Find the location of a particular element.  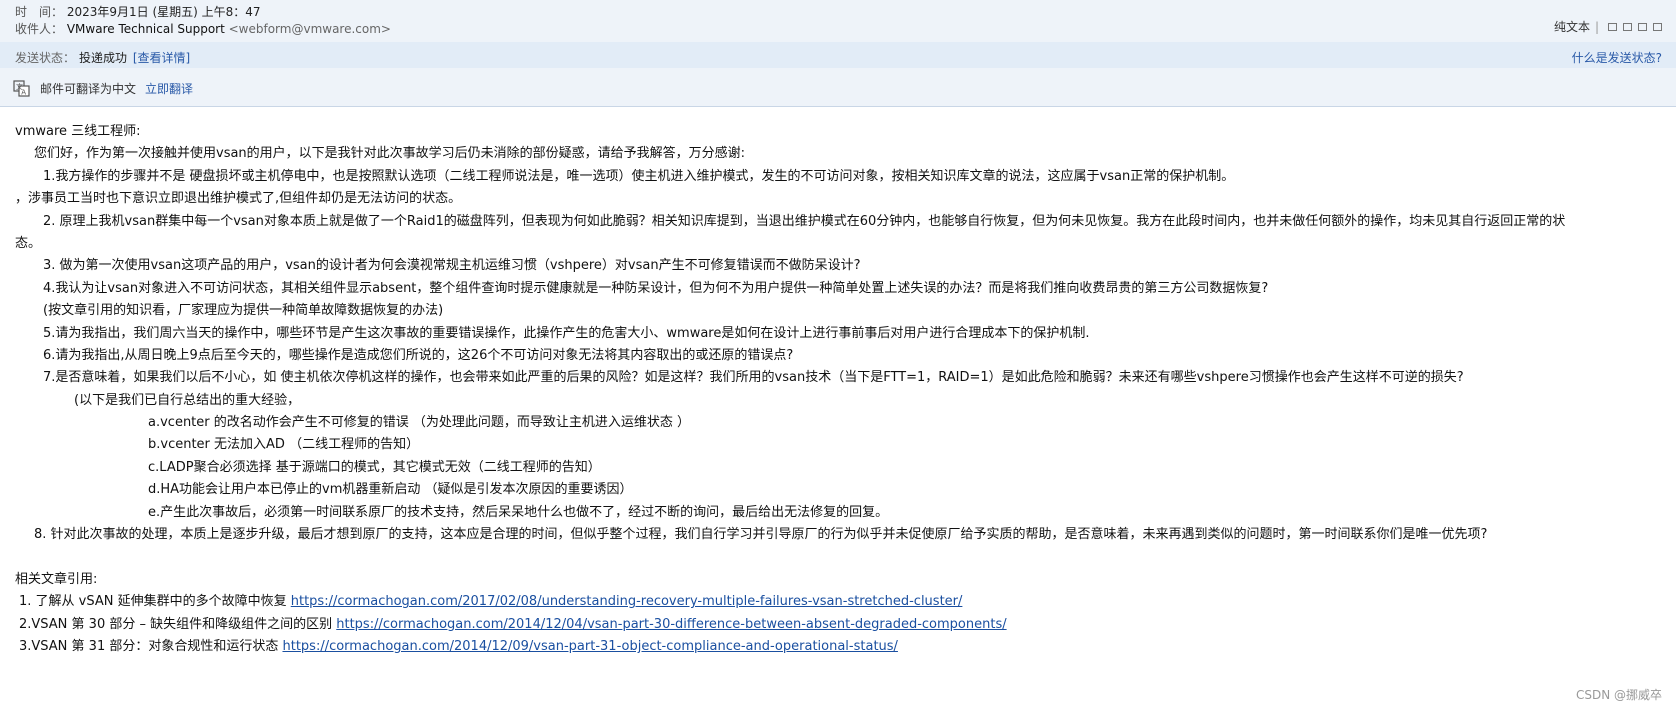

recipient-label: 收件人： is located at coordinates (39, 29).